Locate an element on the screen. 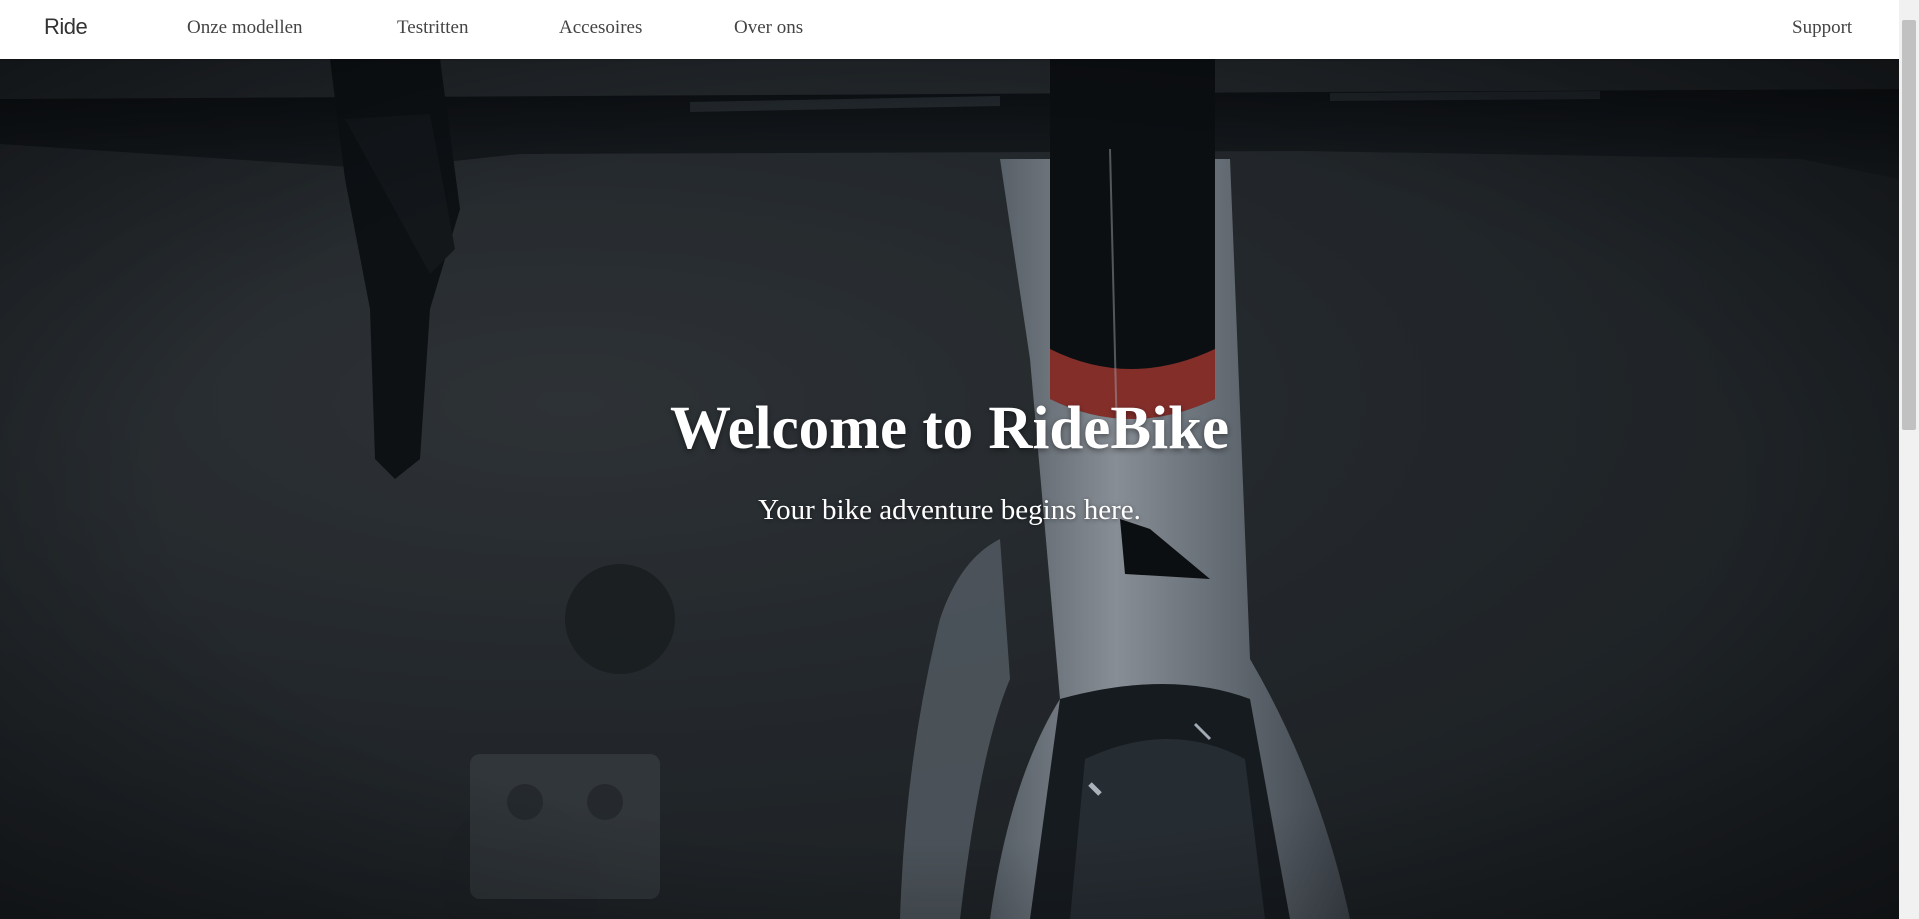 This screenshot has width=1919, height=919. scrollbar-thumb is located at coordinates (1909, 225).